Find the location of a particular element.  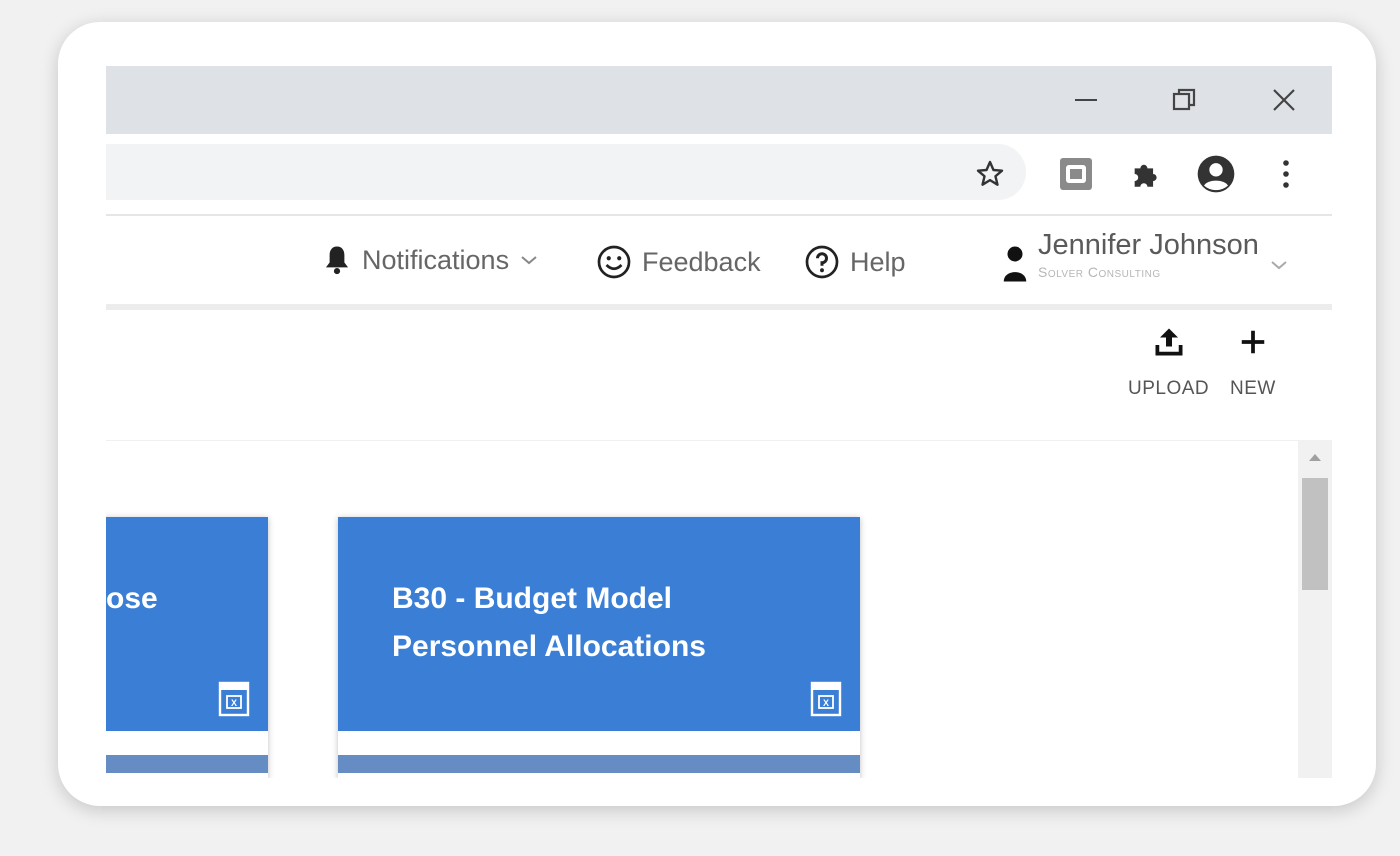

card-title: B30 - Budget Model Personnel Allocations is located at coordinates (602, 623).